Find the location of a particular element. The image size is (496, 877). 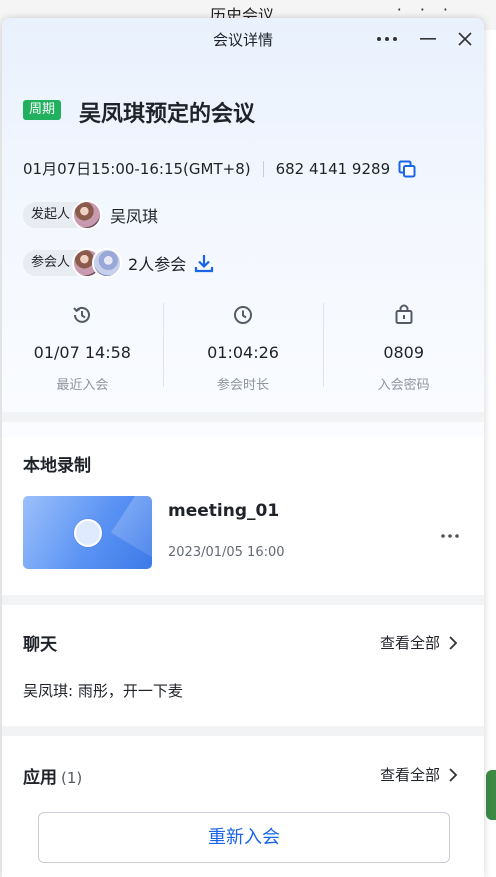

stat-value: 01/07 14:58 is located at coordinates (82, 352).